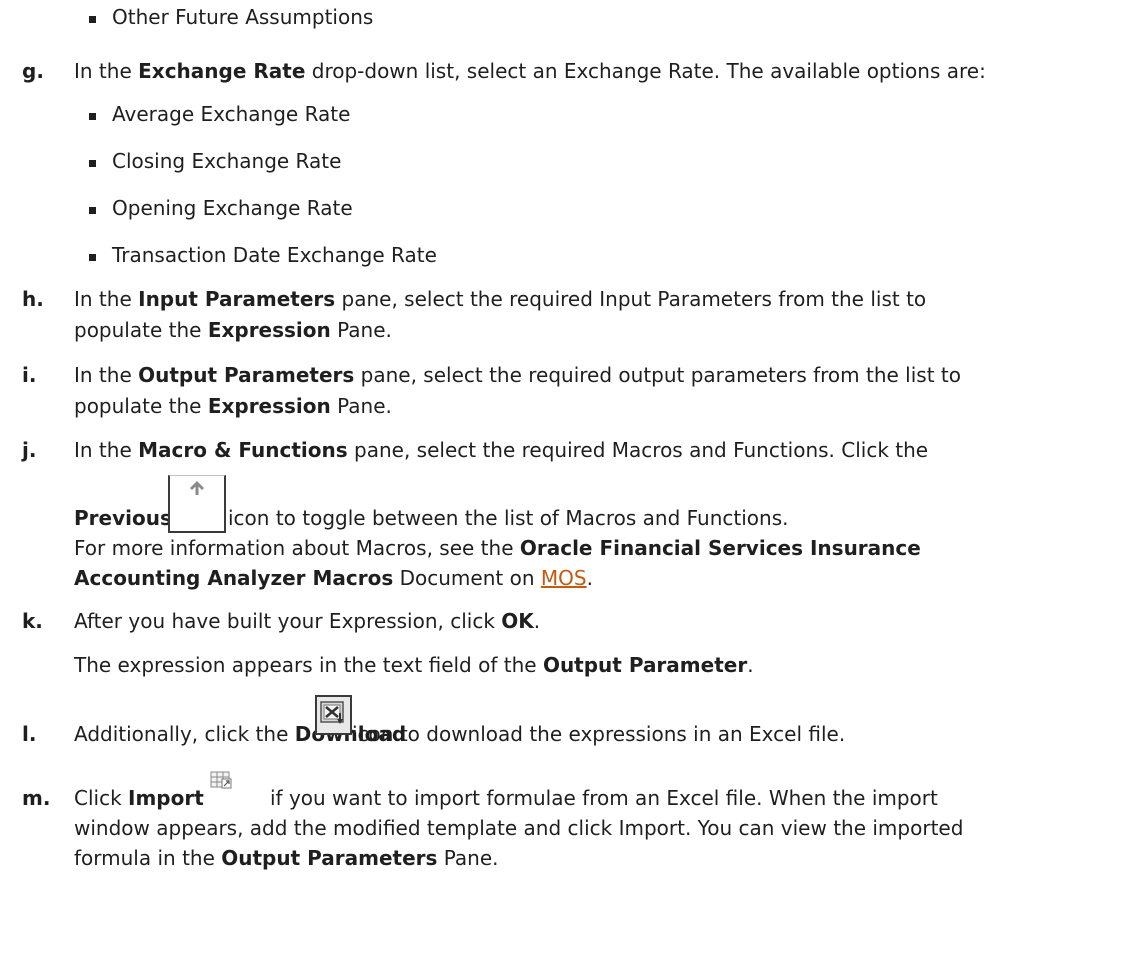  What do you see at coordinates (29, 734) in the screenshot?
I see `step-letter: l.` at bounding box center [29, 734].